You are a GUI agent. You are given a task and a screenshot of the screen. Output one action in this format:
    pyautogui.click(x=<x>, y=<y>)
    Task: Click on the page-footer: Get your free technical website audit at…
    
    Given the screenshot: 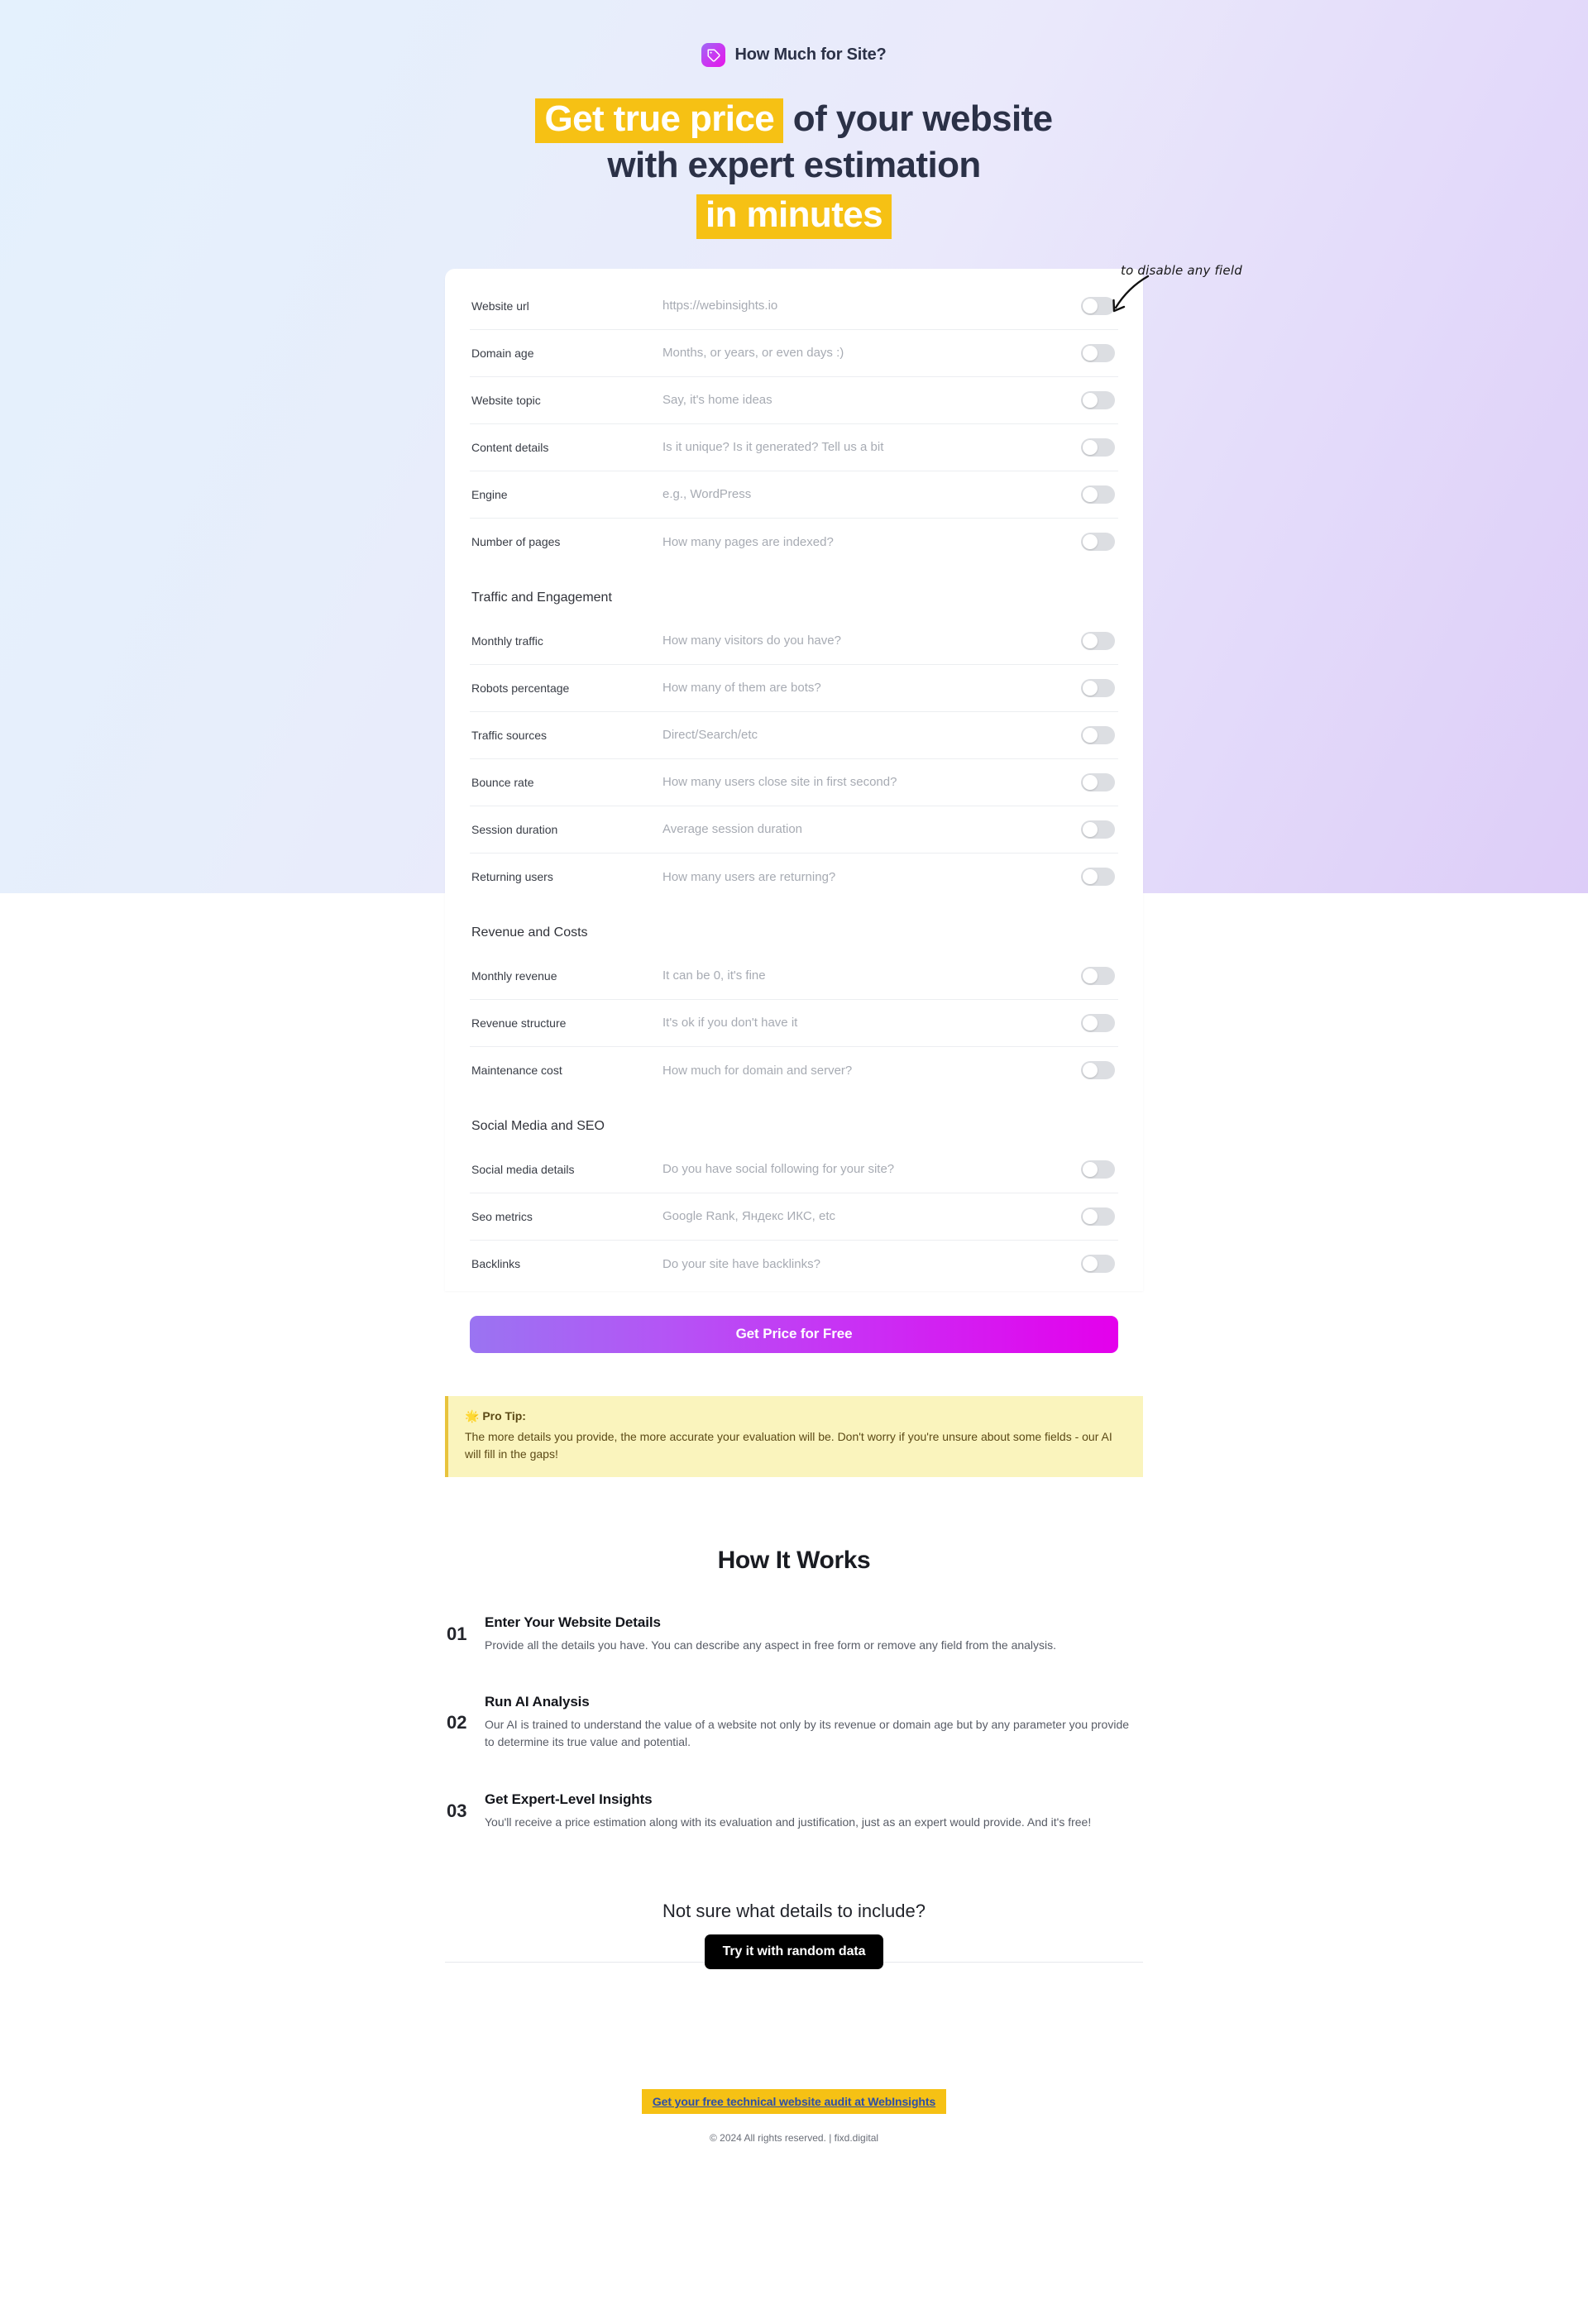 What is the action you would take?
    pyautogui.click(x=794, y=2136)
    